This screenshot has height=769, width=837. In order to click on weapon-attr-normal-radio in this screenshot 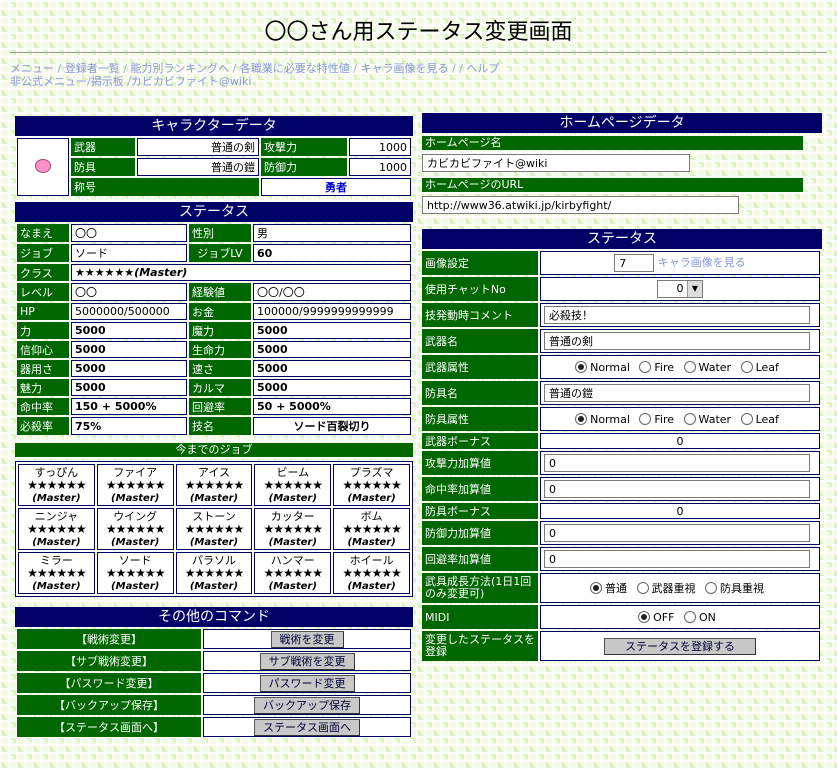, I will do `click(581, 367)`.